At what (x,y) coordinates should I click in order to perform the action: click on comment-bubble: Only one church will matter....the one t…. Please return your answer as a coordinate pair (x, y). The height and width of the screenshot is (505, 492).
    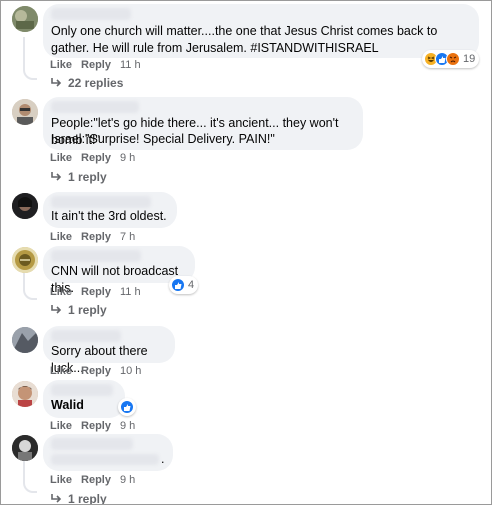
    Looking at the image, I should click on (261, 31).